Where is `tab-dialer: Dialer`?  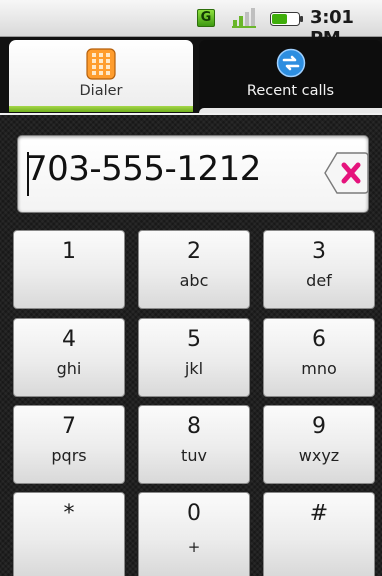
tab-dialer: Dialer is located at coordinates (101, 75).